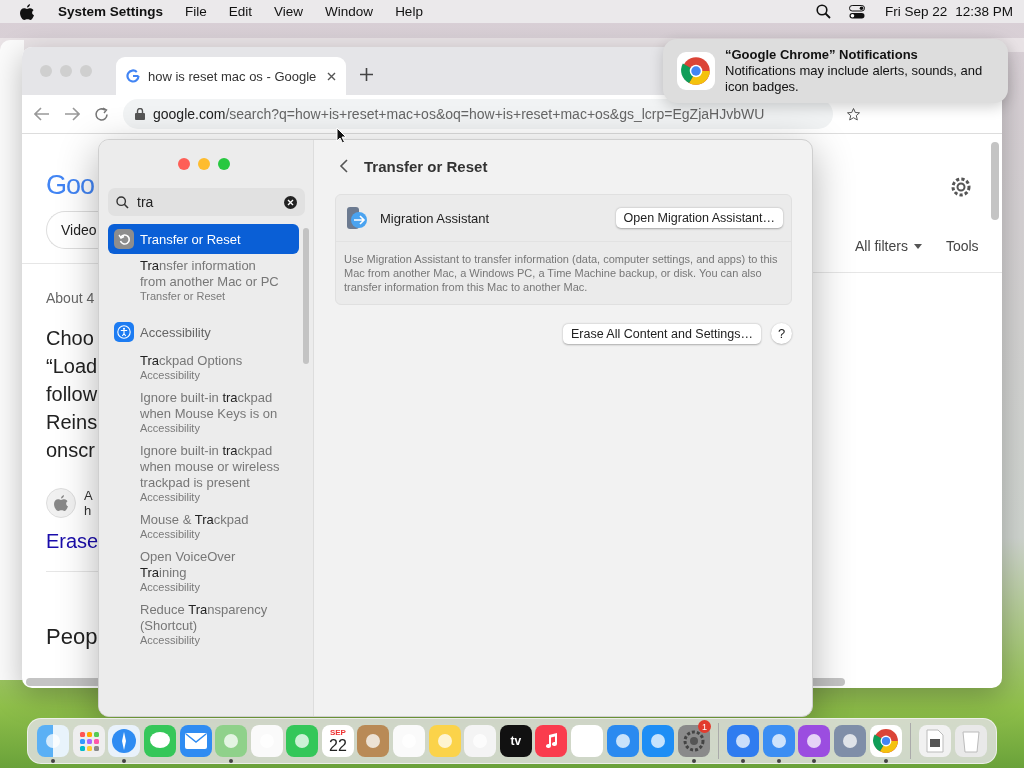  Describe the element at coordinates (822, 55) in the screenshot. I see `notification-title: “Google Chrome” Notifications` at that location.